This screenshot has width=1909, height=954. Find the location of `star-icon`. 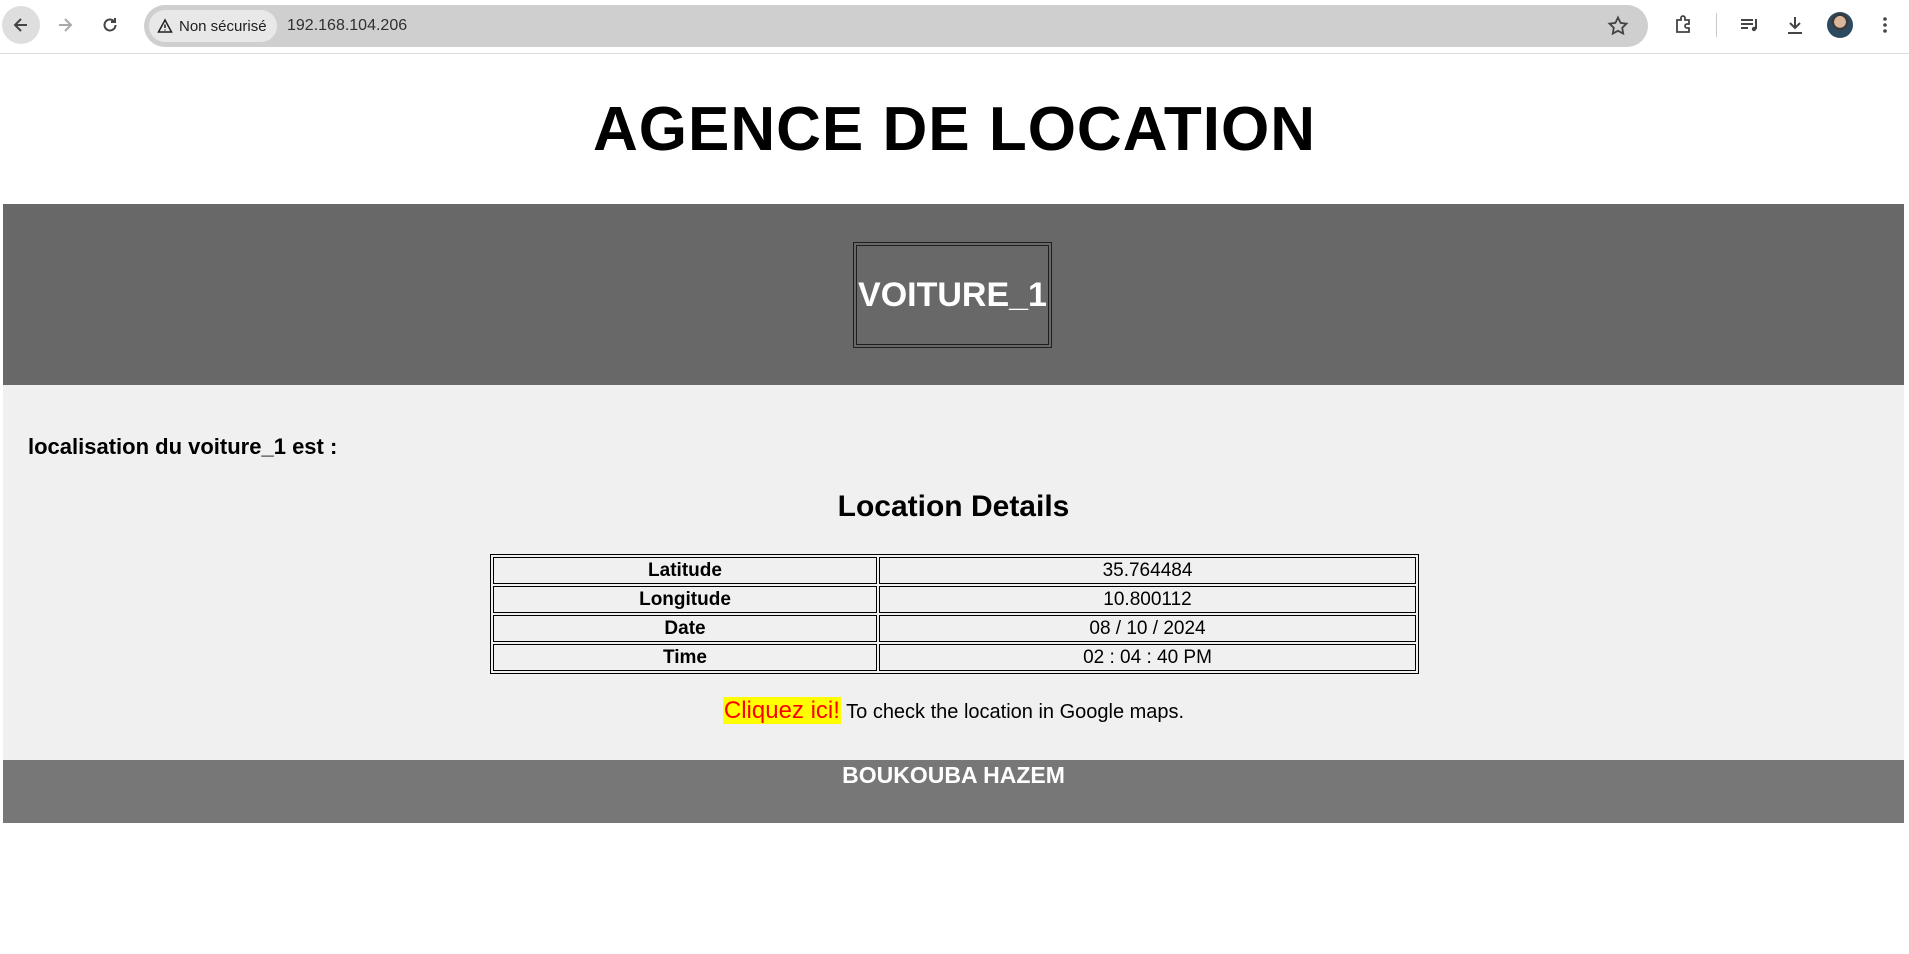

star-icon is located at coordinates (1618, 25).